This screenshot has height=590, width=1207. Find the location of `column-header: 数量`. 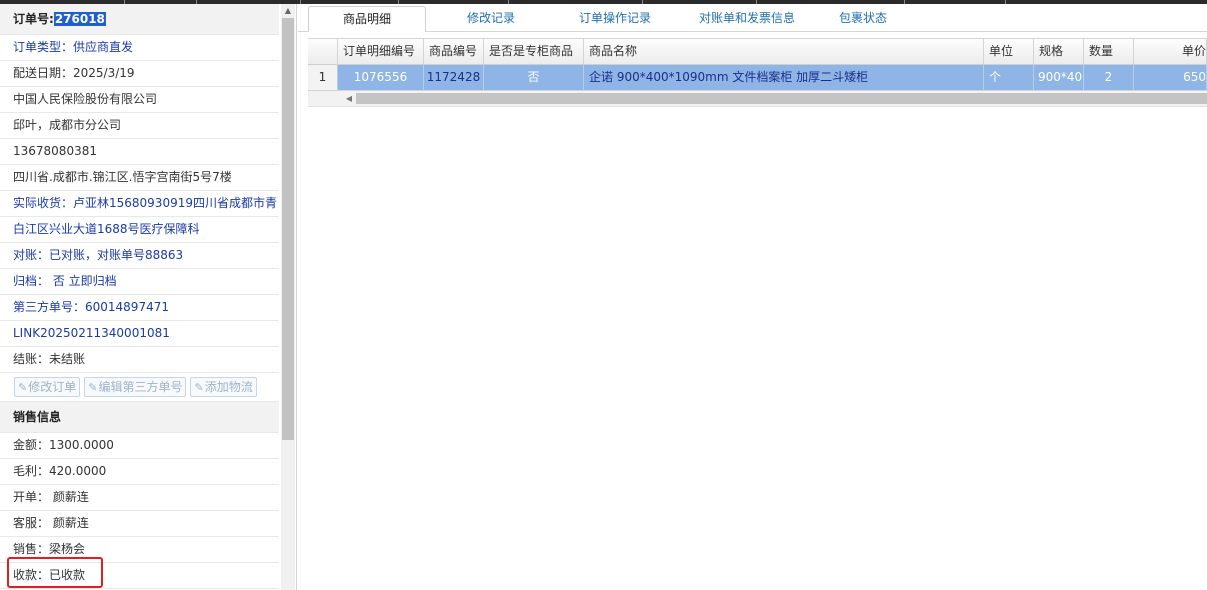

column-header: 数量 is located at coordinates (1109, 51).